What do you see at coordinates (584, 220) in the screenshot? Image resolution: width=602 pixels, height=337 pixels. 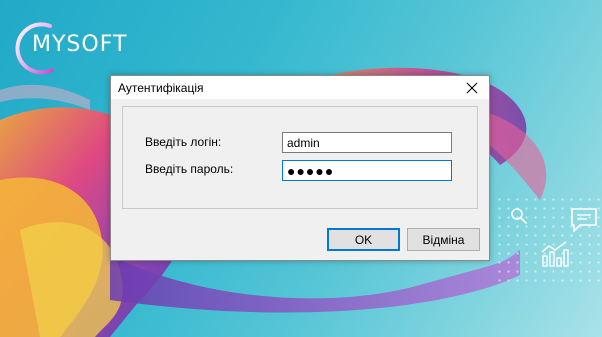 I see `chat-icon` at bounding box center [584, 220].